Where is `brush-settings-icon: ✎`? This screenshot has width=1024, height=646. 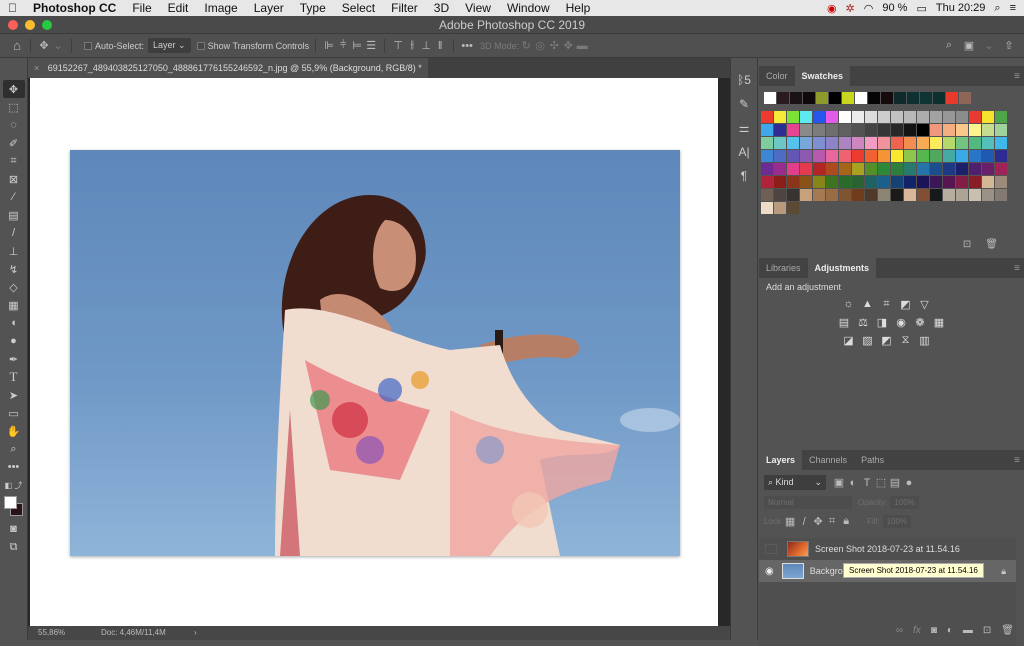
brush-settings-icon: ✎ is located at coordinates (744, 104).